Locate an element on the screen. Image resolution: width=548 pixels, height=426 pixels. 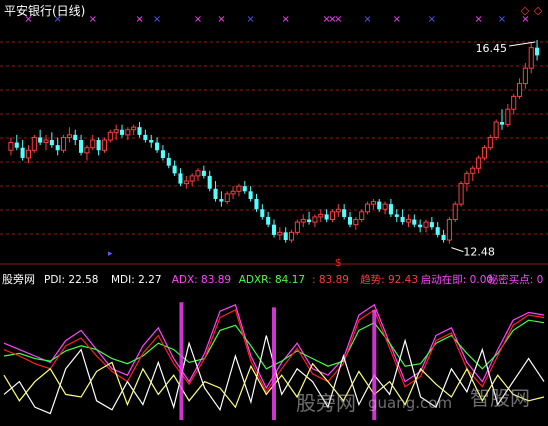
indicator-title: 股旁网 is located at coordinates (18, 279).